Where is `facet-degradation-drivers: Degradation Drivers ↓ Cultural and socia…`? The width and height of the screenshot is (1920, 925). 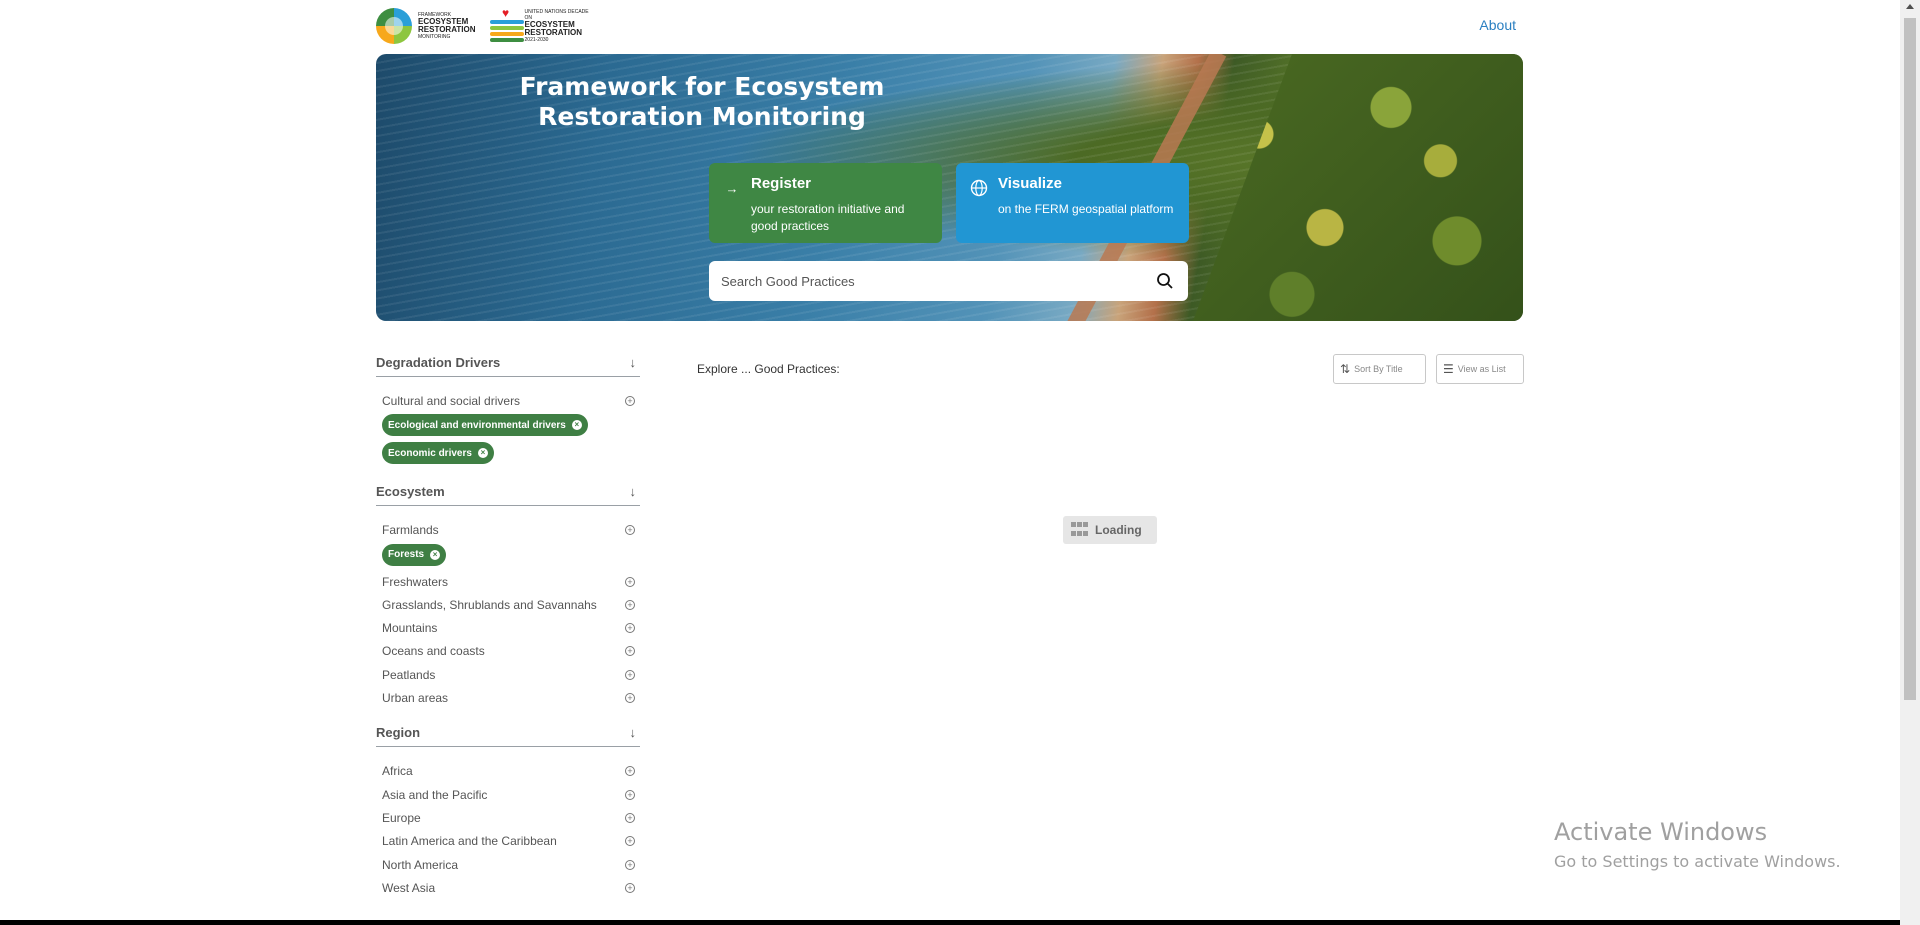 facet-degradation-drivers: Degradation Drivers ↓ Cultural and socia… is located at coordinates (508, 411).